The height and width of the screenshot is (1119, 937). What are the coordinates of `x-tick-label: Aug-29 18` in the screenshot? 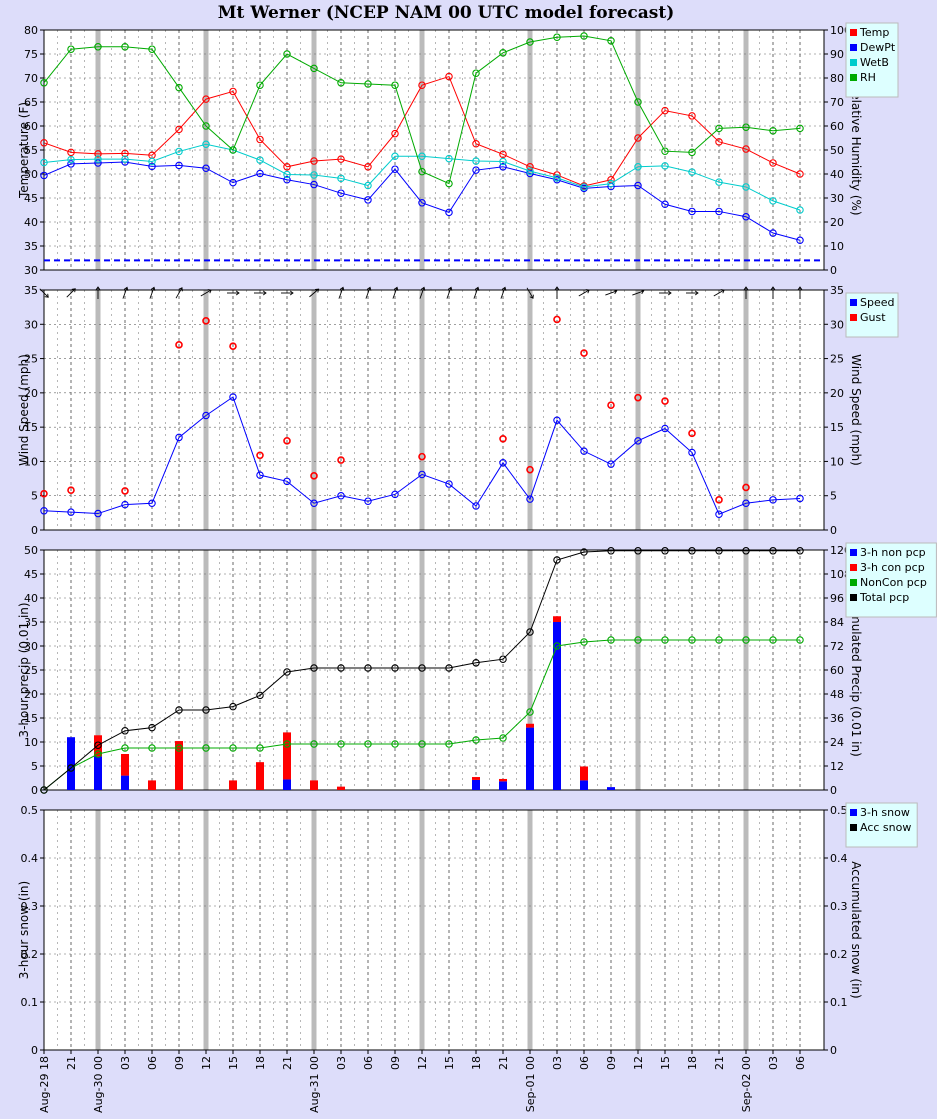 It's located at (44, 1084).